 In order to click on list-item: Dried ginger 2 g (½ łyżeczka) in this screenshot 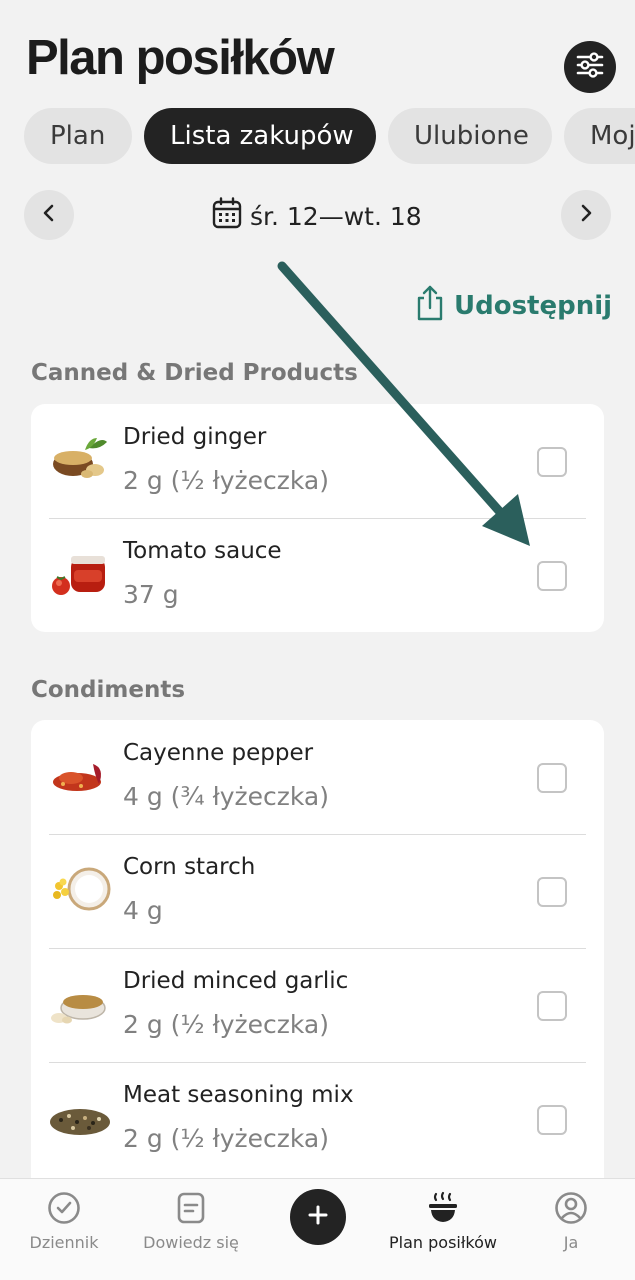, I will do `click(317, 461)`.